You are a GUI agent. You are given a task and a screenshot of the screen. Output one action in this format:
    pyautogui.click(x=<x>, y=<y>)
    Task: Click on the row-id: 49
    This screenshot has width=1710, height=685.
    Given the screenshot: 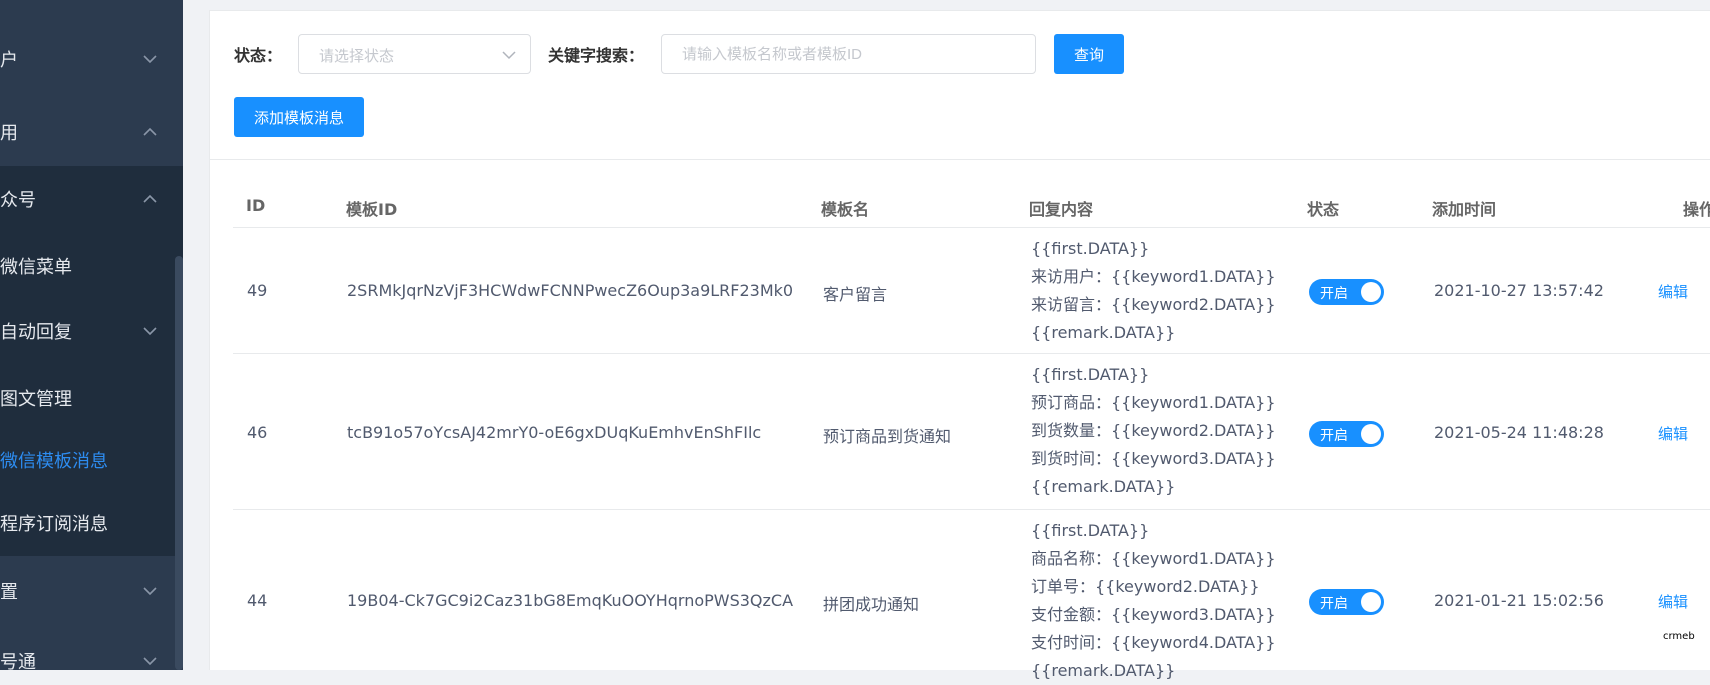 What is the action you would take?
    pyautogui.click(x=257, y=290)
    